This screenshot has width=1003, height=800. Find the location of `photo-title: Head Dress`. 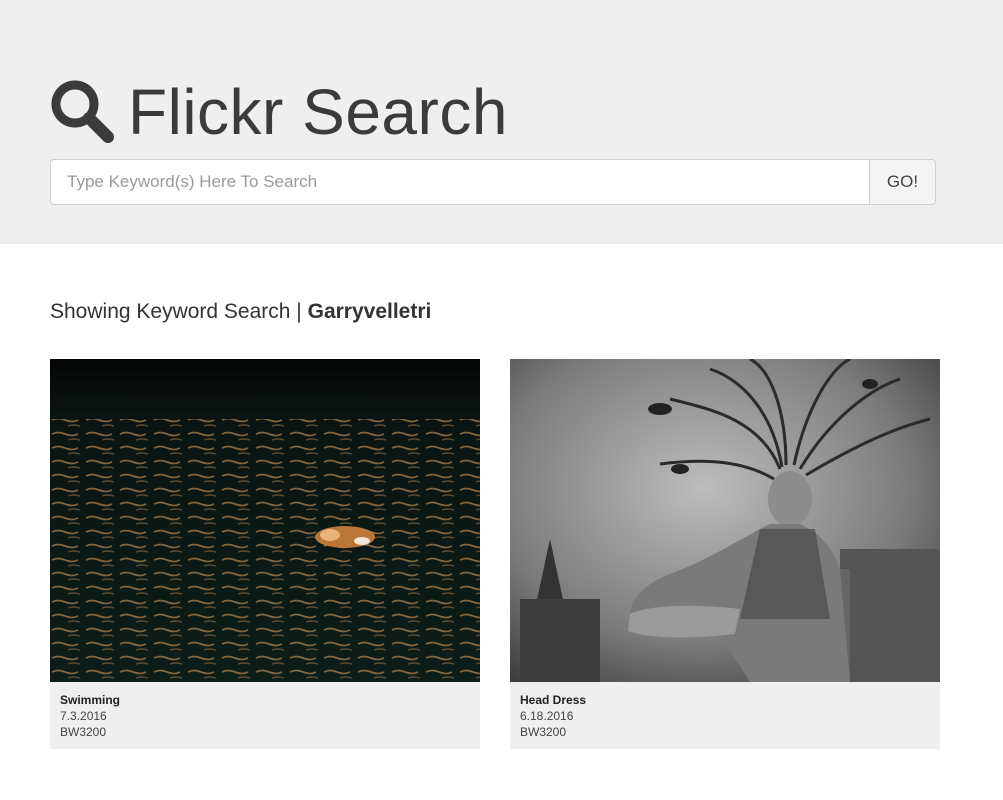

photo-title: Head Dress is located at coordinates (553, 700).